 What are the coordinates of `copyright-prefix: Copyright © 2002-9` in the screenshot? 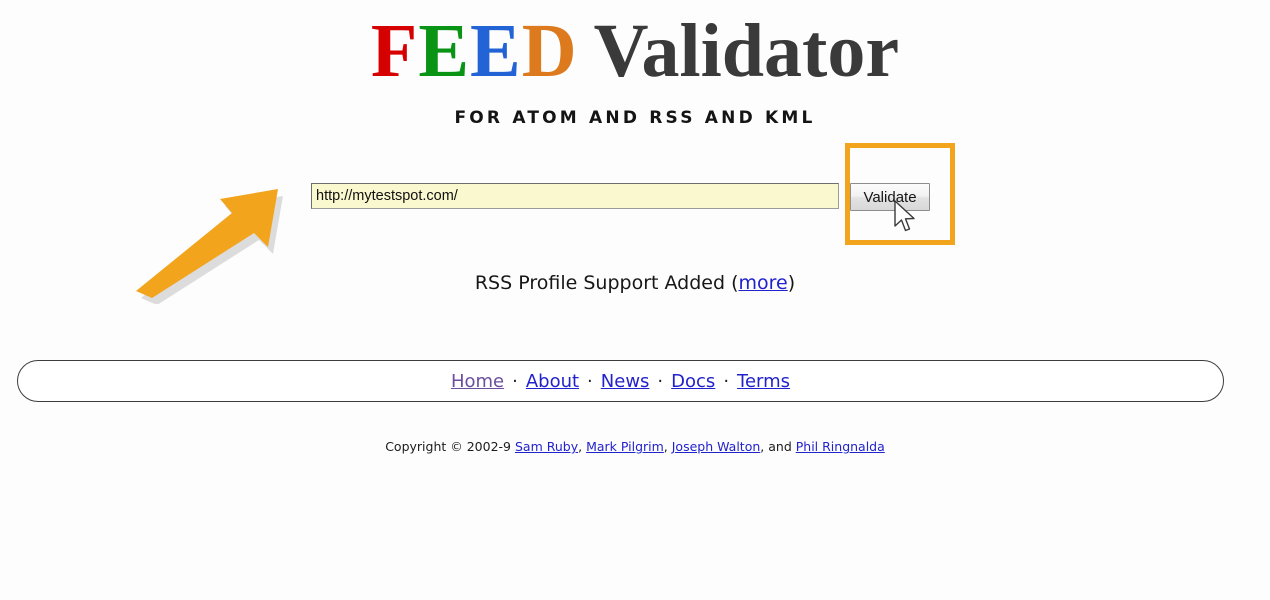 It's located at (450, 446).